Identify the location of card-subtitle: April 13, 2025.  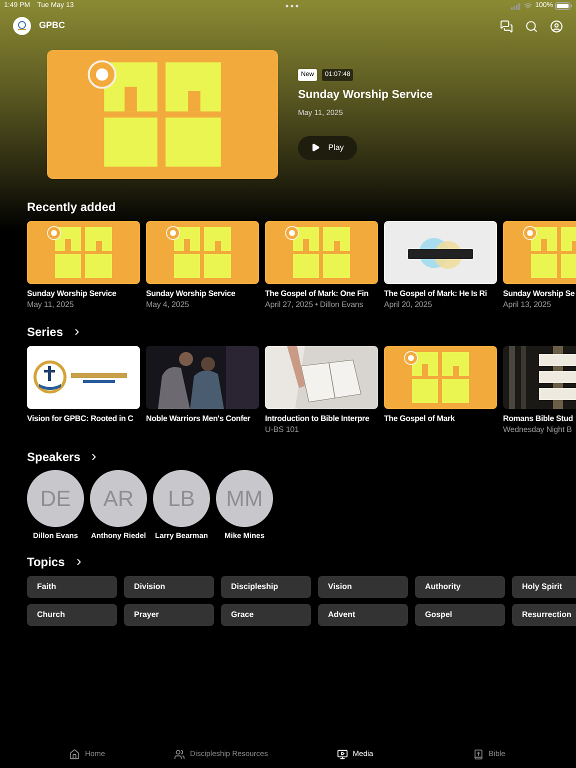
(527, 304).